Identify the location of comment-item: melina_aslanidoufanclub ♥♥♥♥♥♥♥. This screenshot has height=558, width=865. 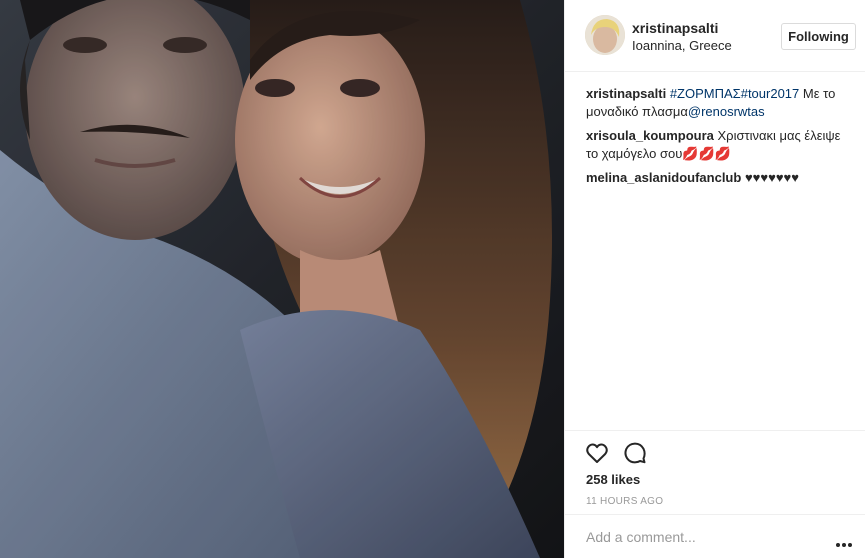
(717, 178).